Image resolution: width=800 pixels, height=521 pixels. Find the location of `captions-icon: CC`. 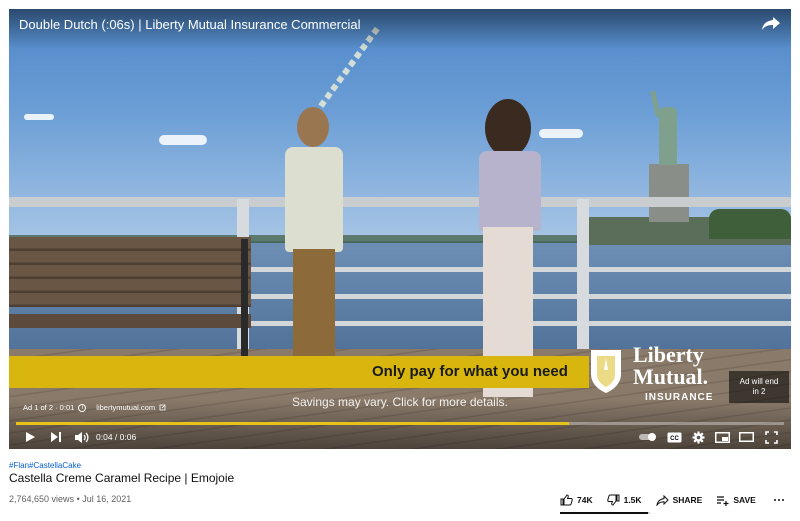

captions-icon: CC is located at coordinates (674, 437).